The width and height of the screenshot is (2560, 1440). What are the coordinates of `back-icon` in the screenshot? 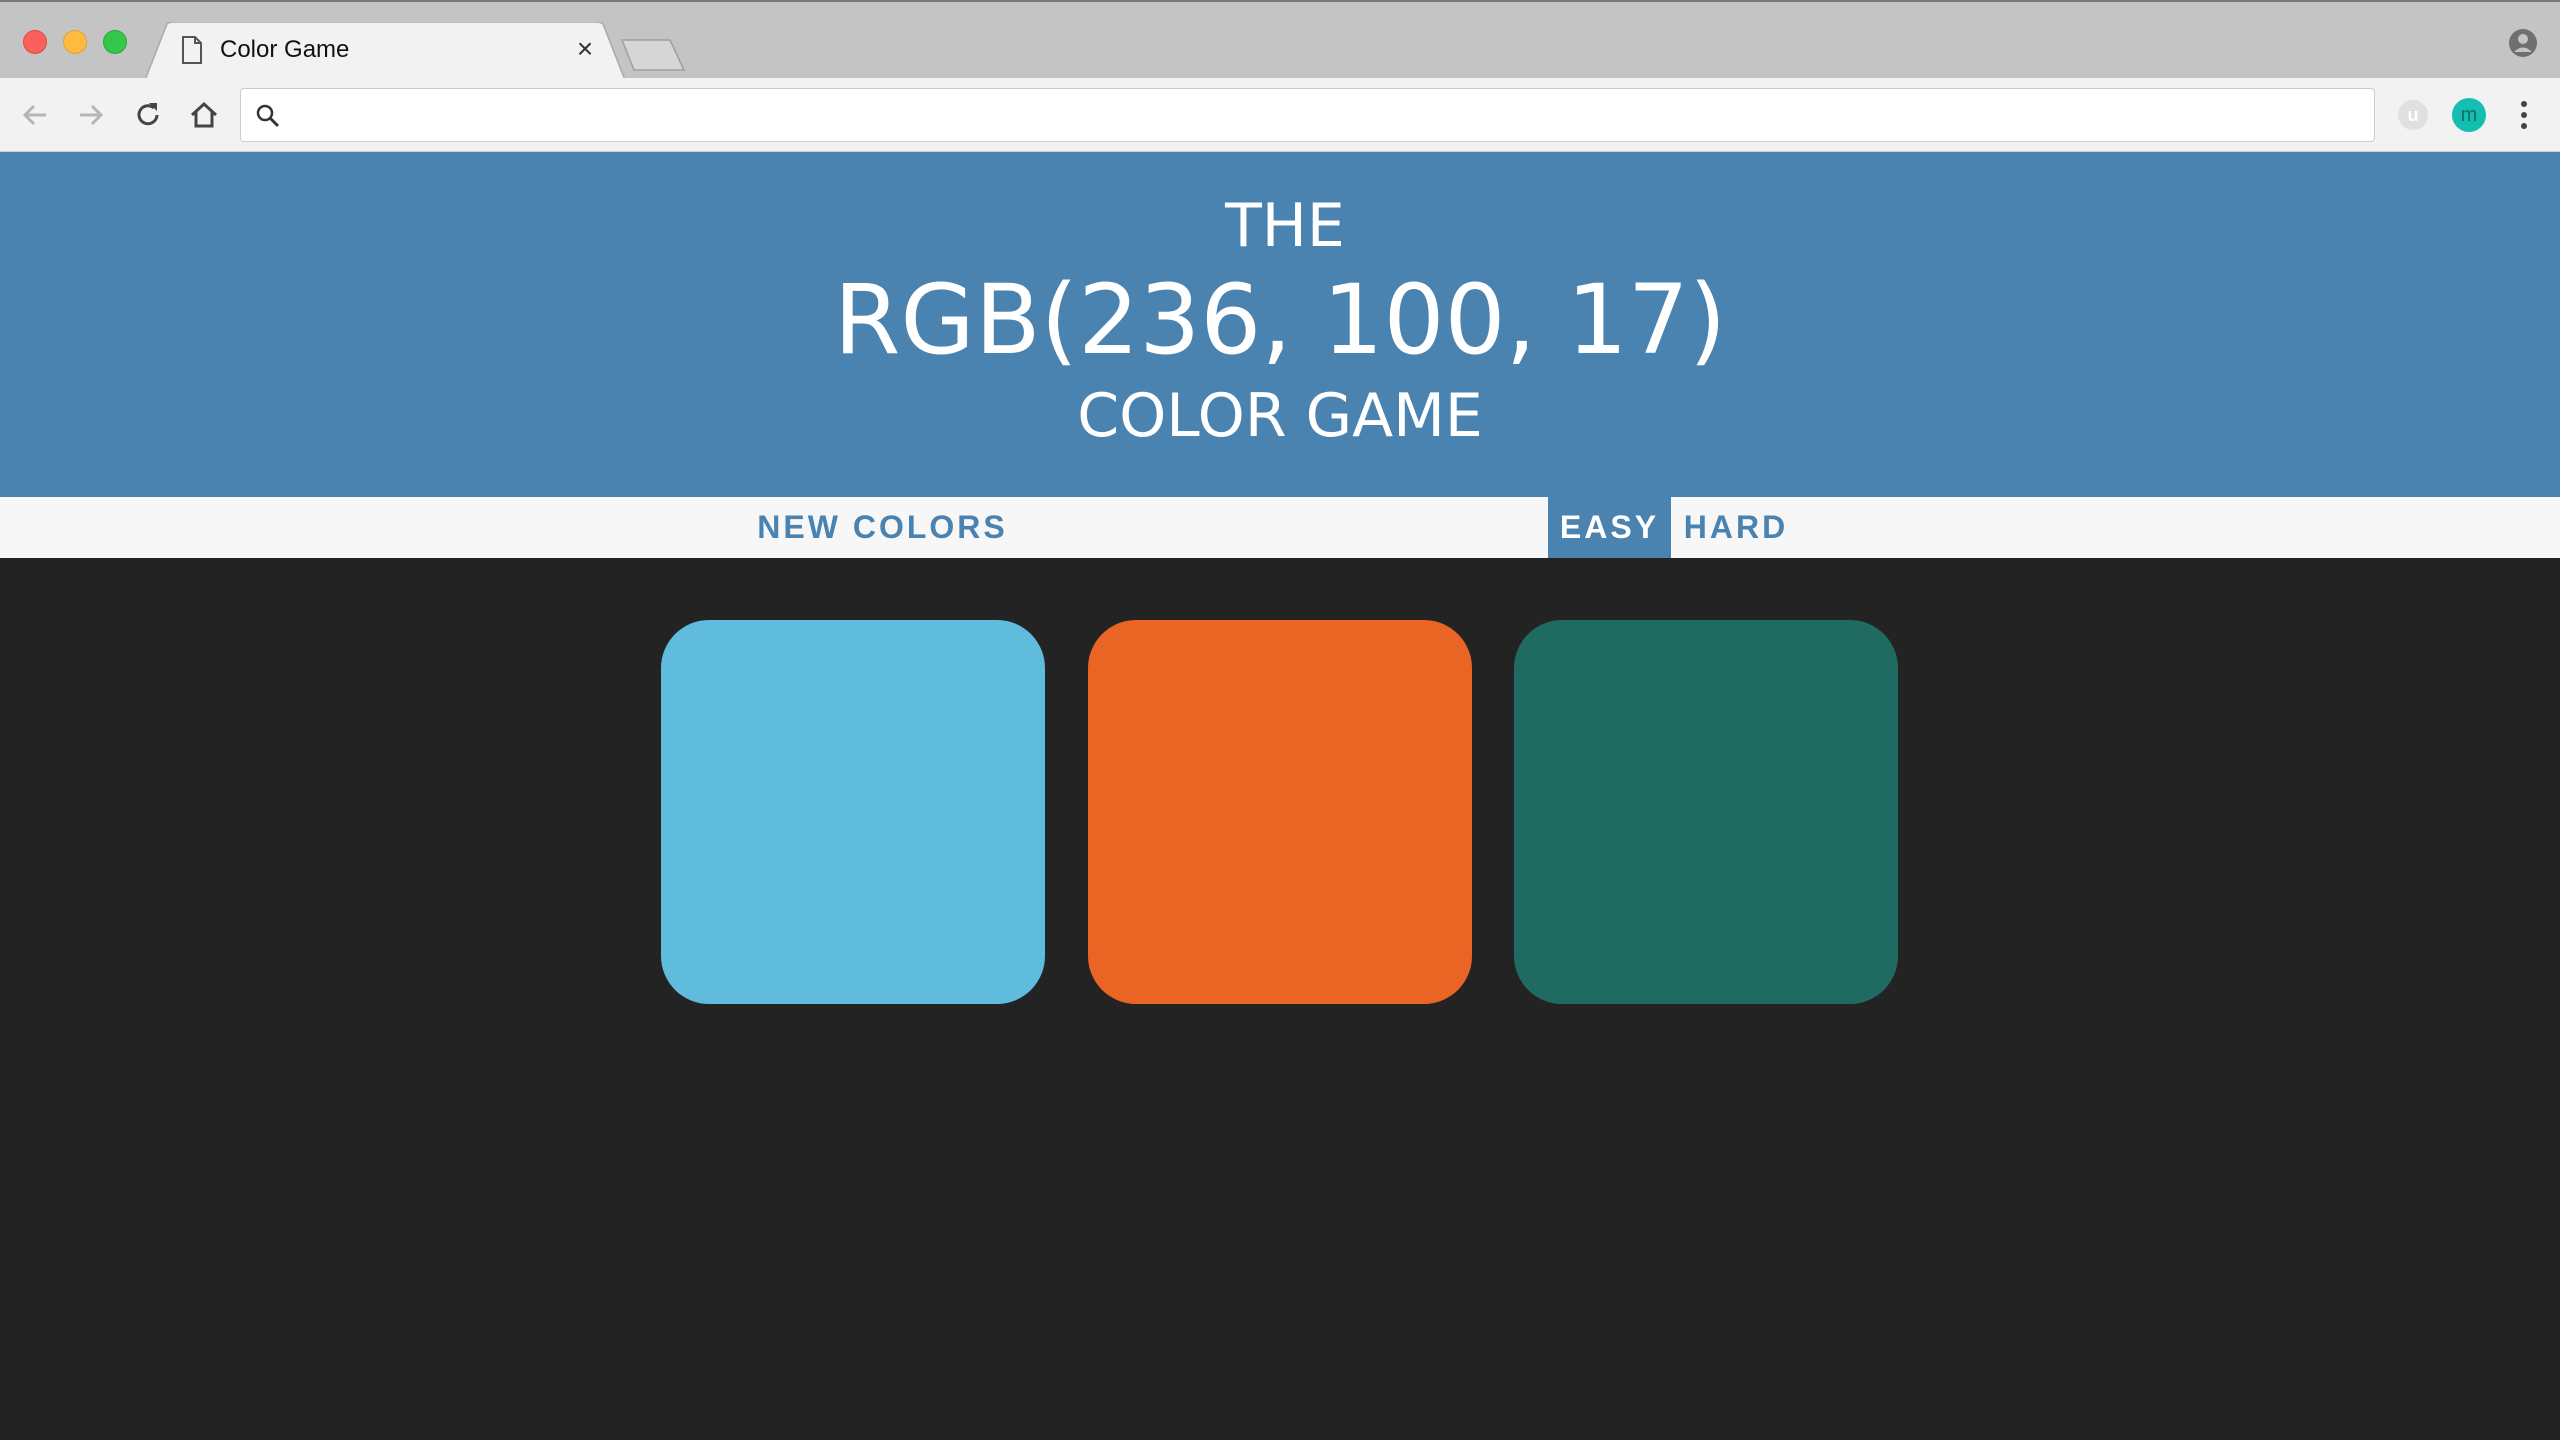 It's located at (36, 115).